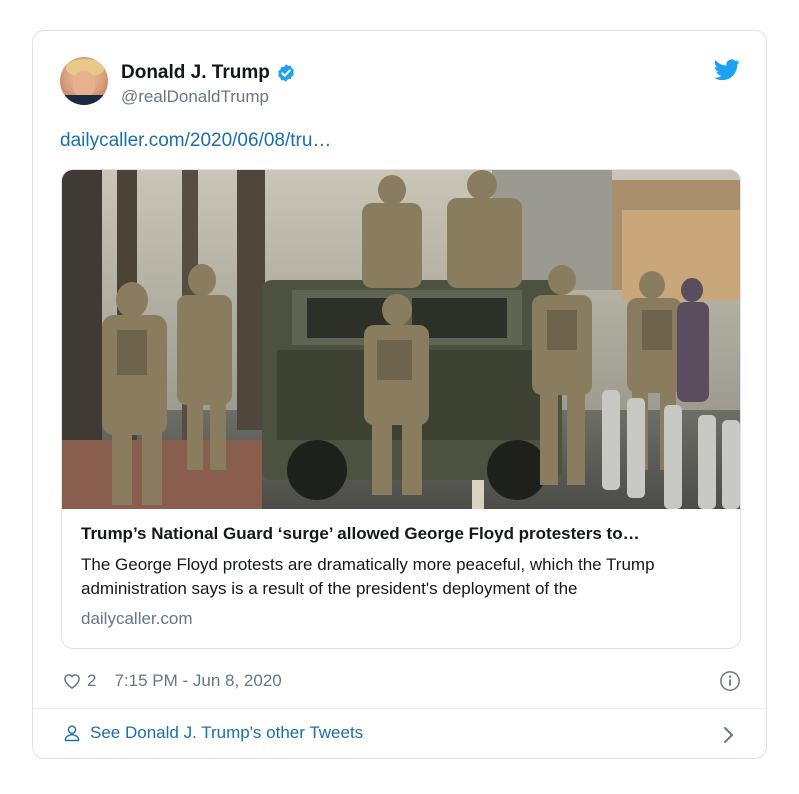 The image size is (799, 794). Describe the element at coordinates (285, 73) in the screenshot. I see `verified-badge-icon` at that location.